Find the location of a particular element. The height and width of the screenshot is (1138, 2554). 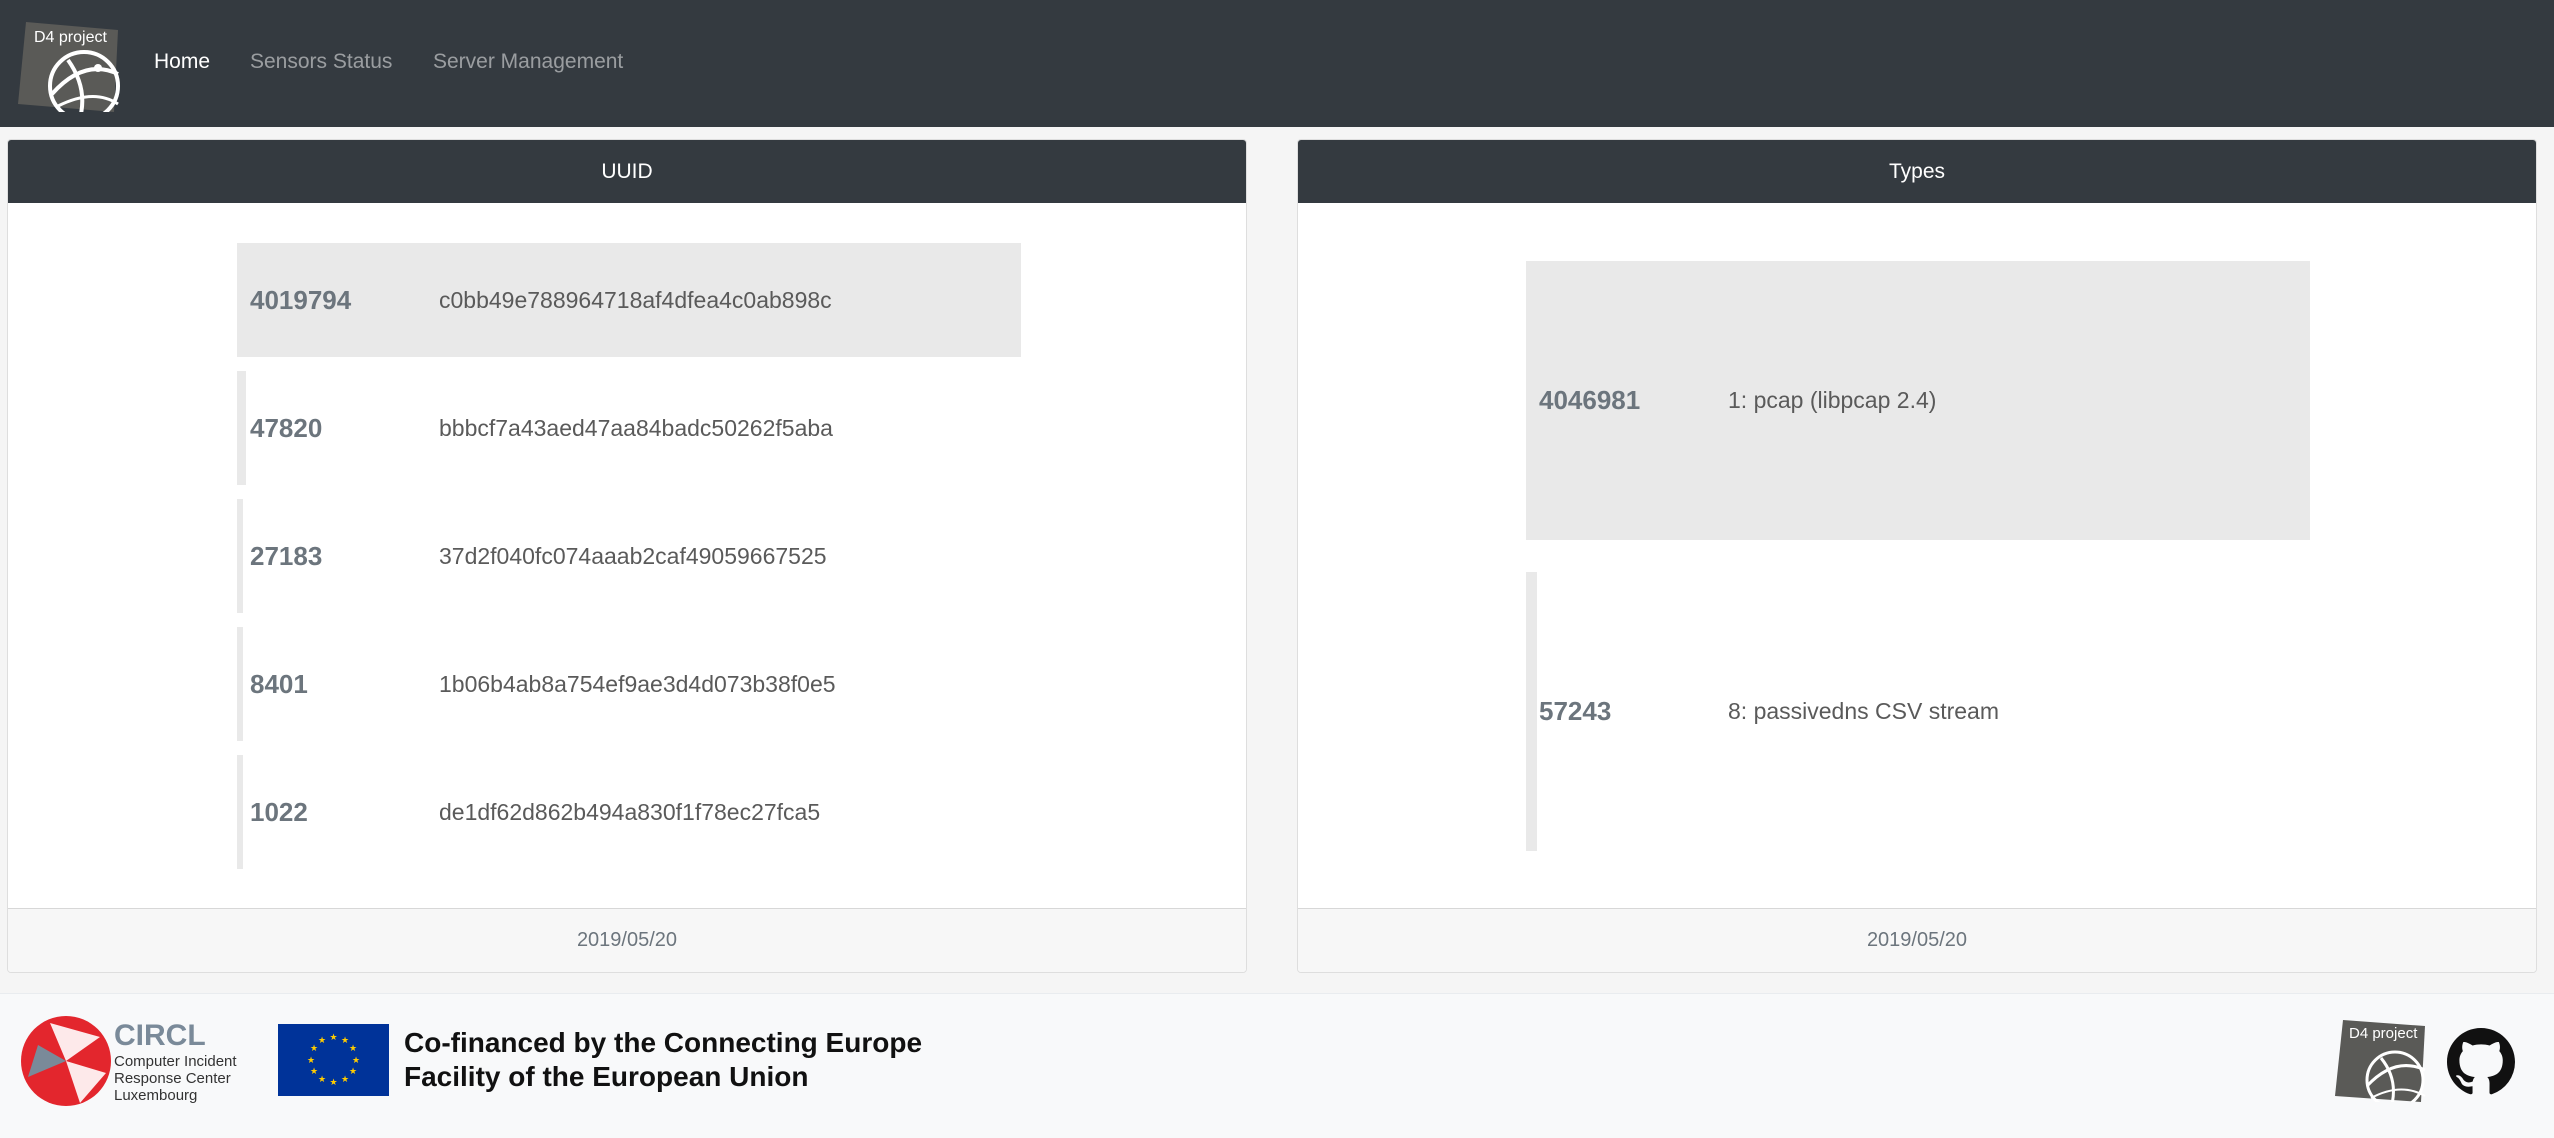

uuid-row-count: 8401 is located at coordinates (279, 683).